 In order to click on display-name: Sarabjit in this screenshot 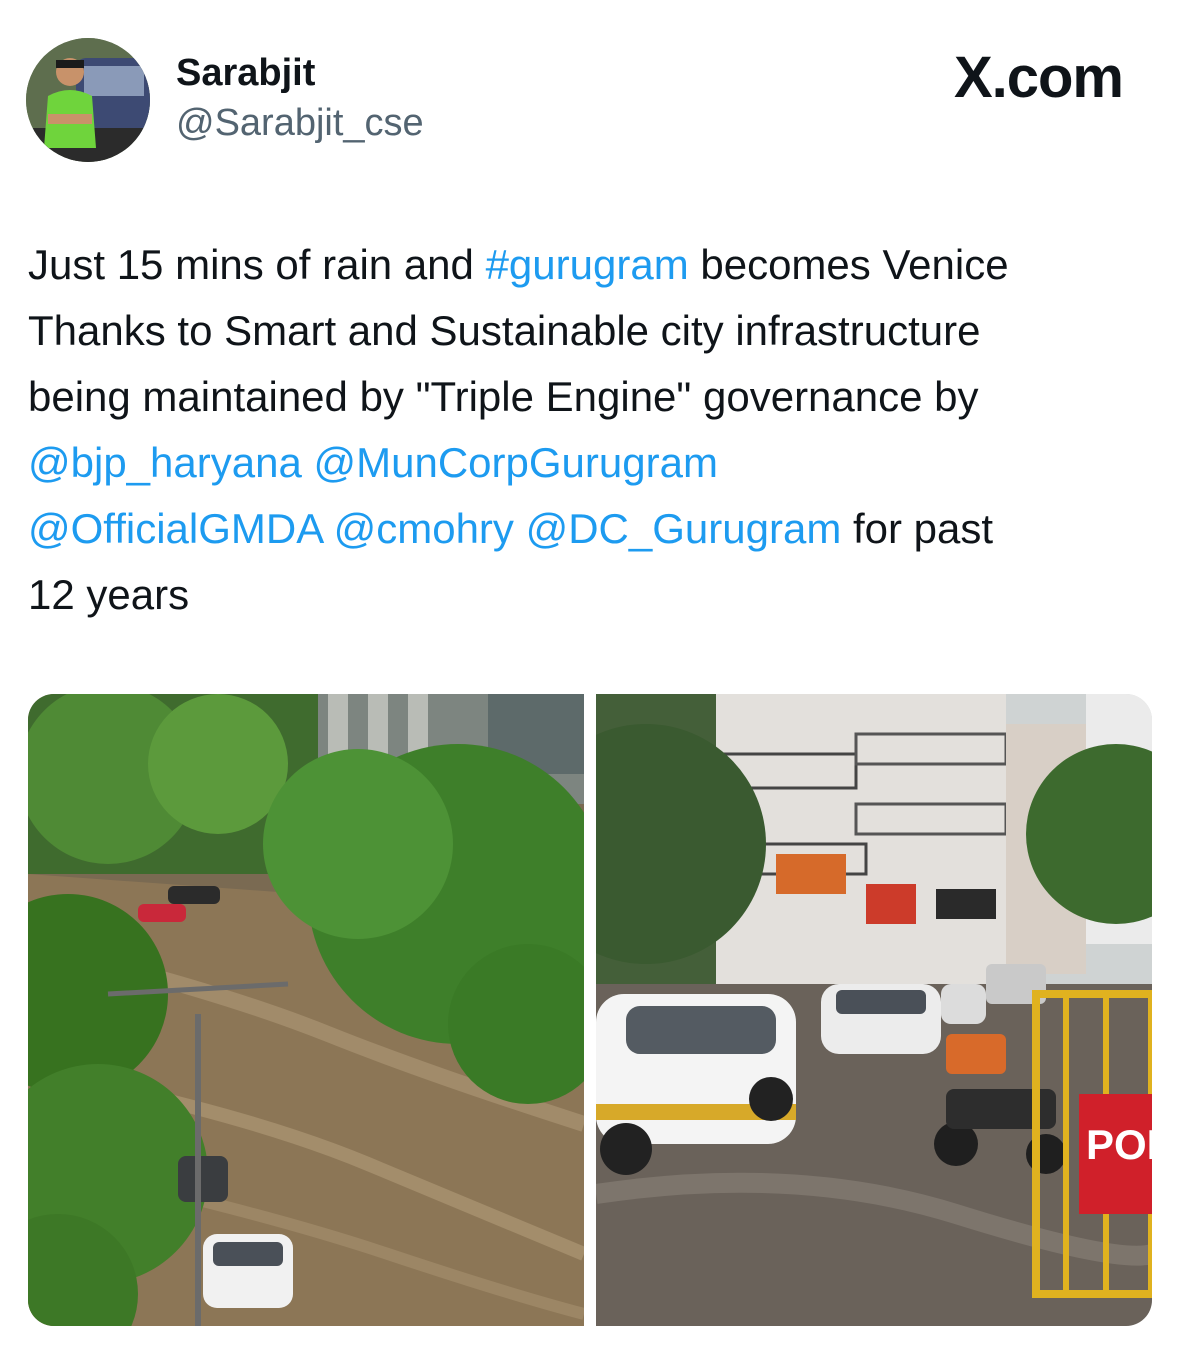, I will do `click(245, 73)`.